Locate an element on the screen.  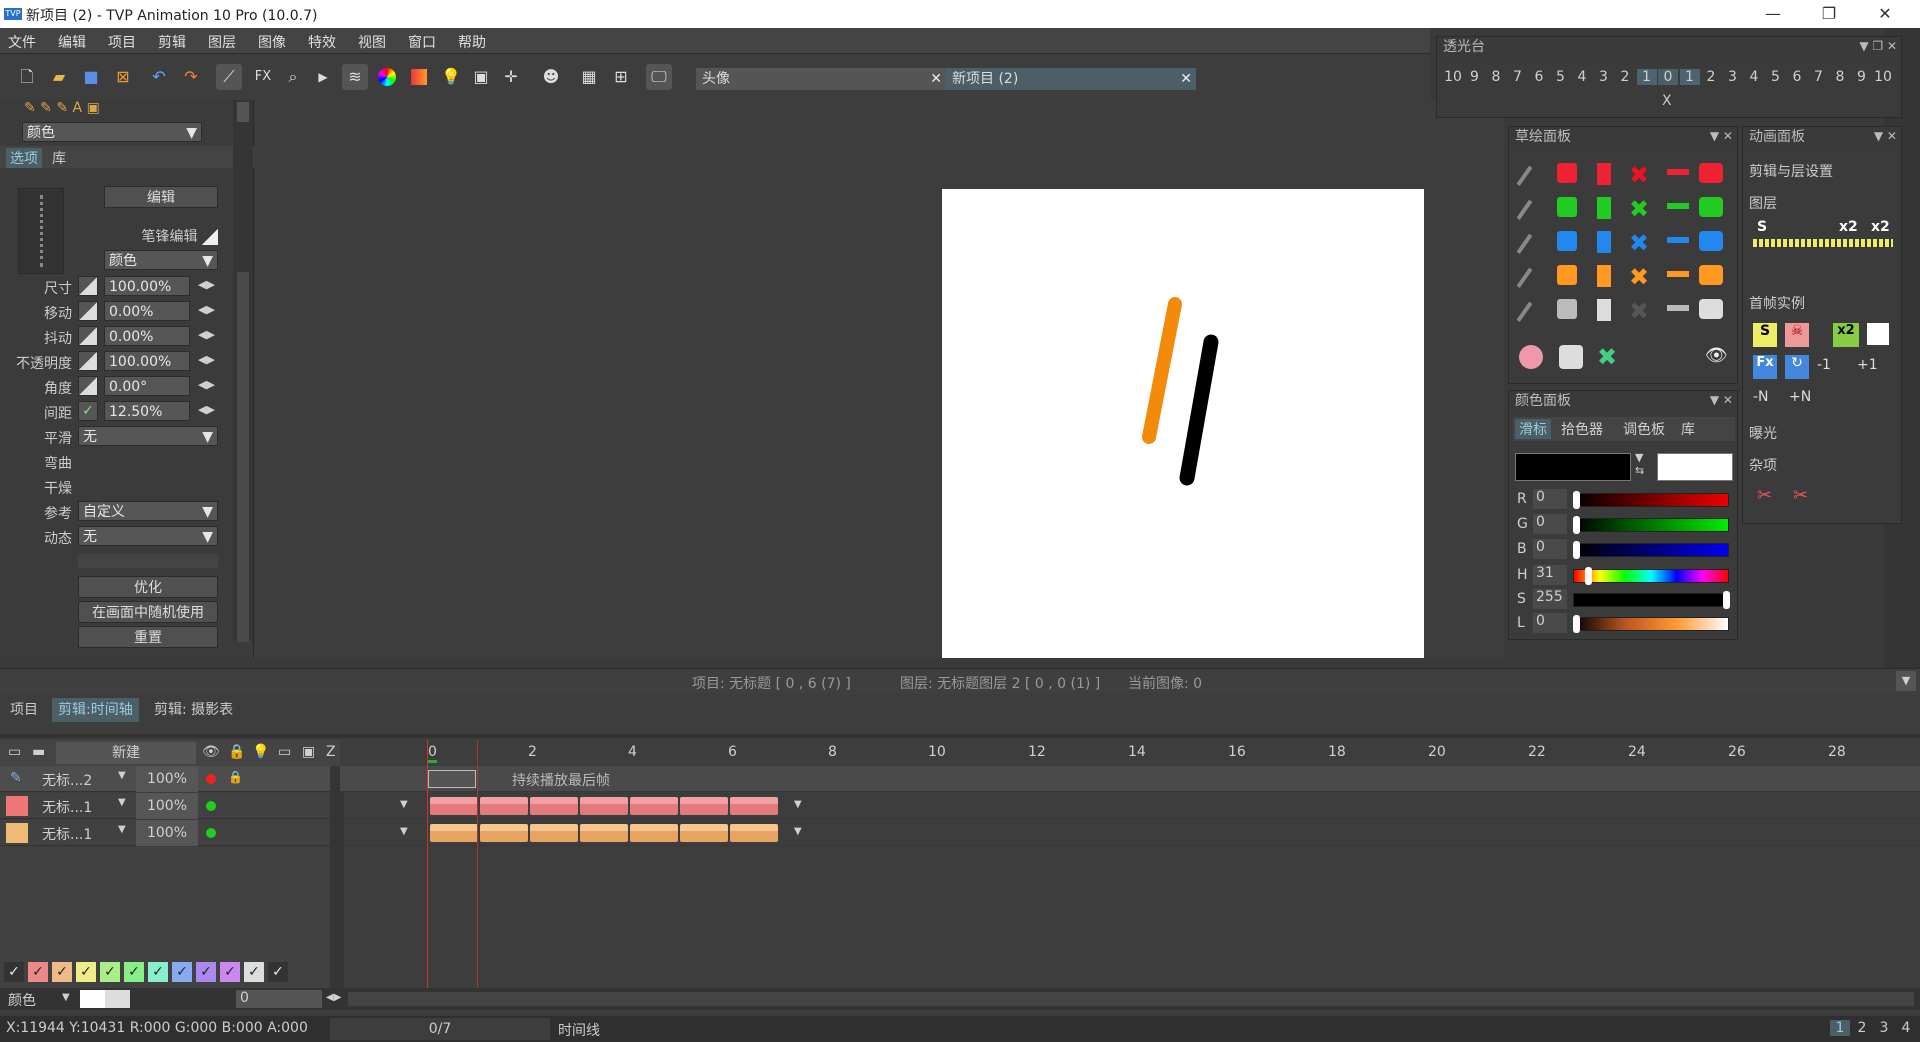
menu-effects: 特效 is located at coordinates (322, 42).